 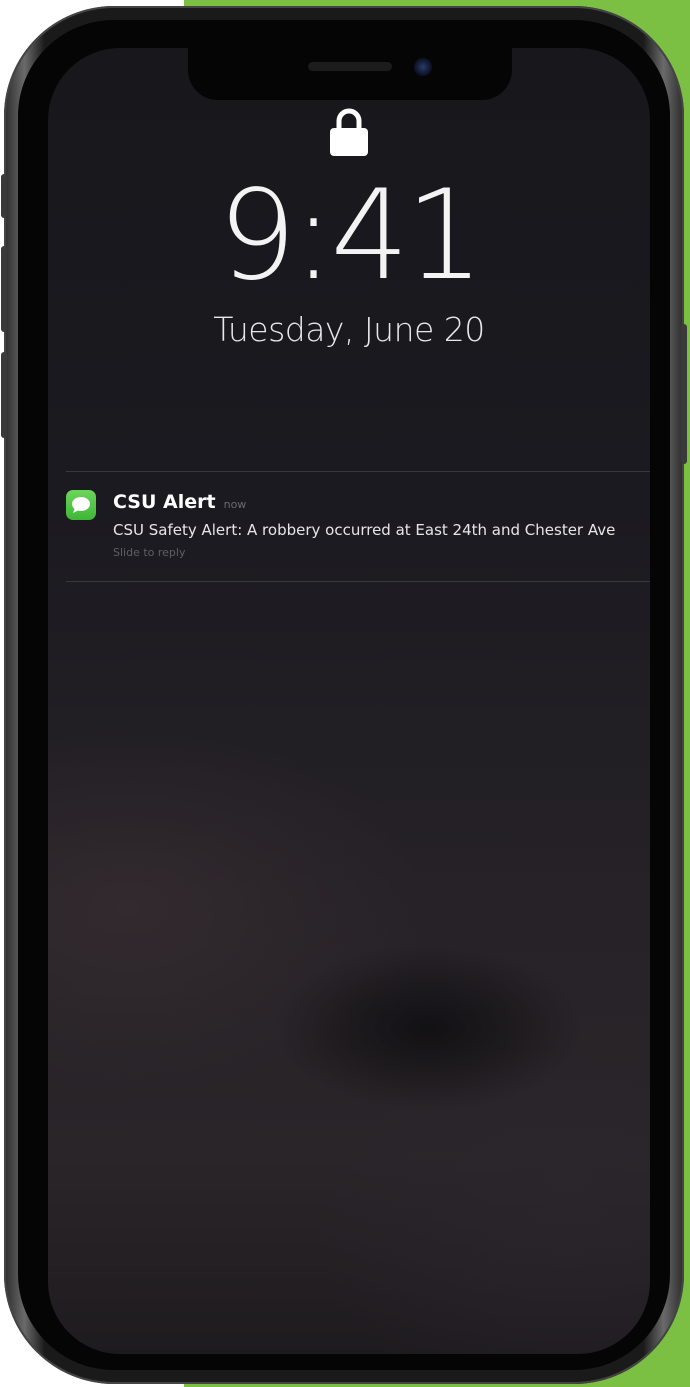 I want to click on slide-to-reply-hint: Slide to reply, so click(x=149, y=552).